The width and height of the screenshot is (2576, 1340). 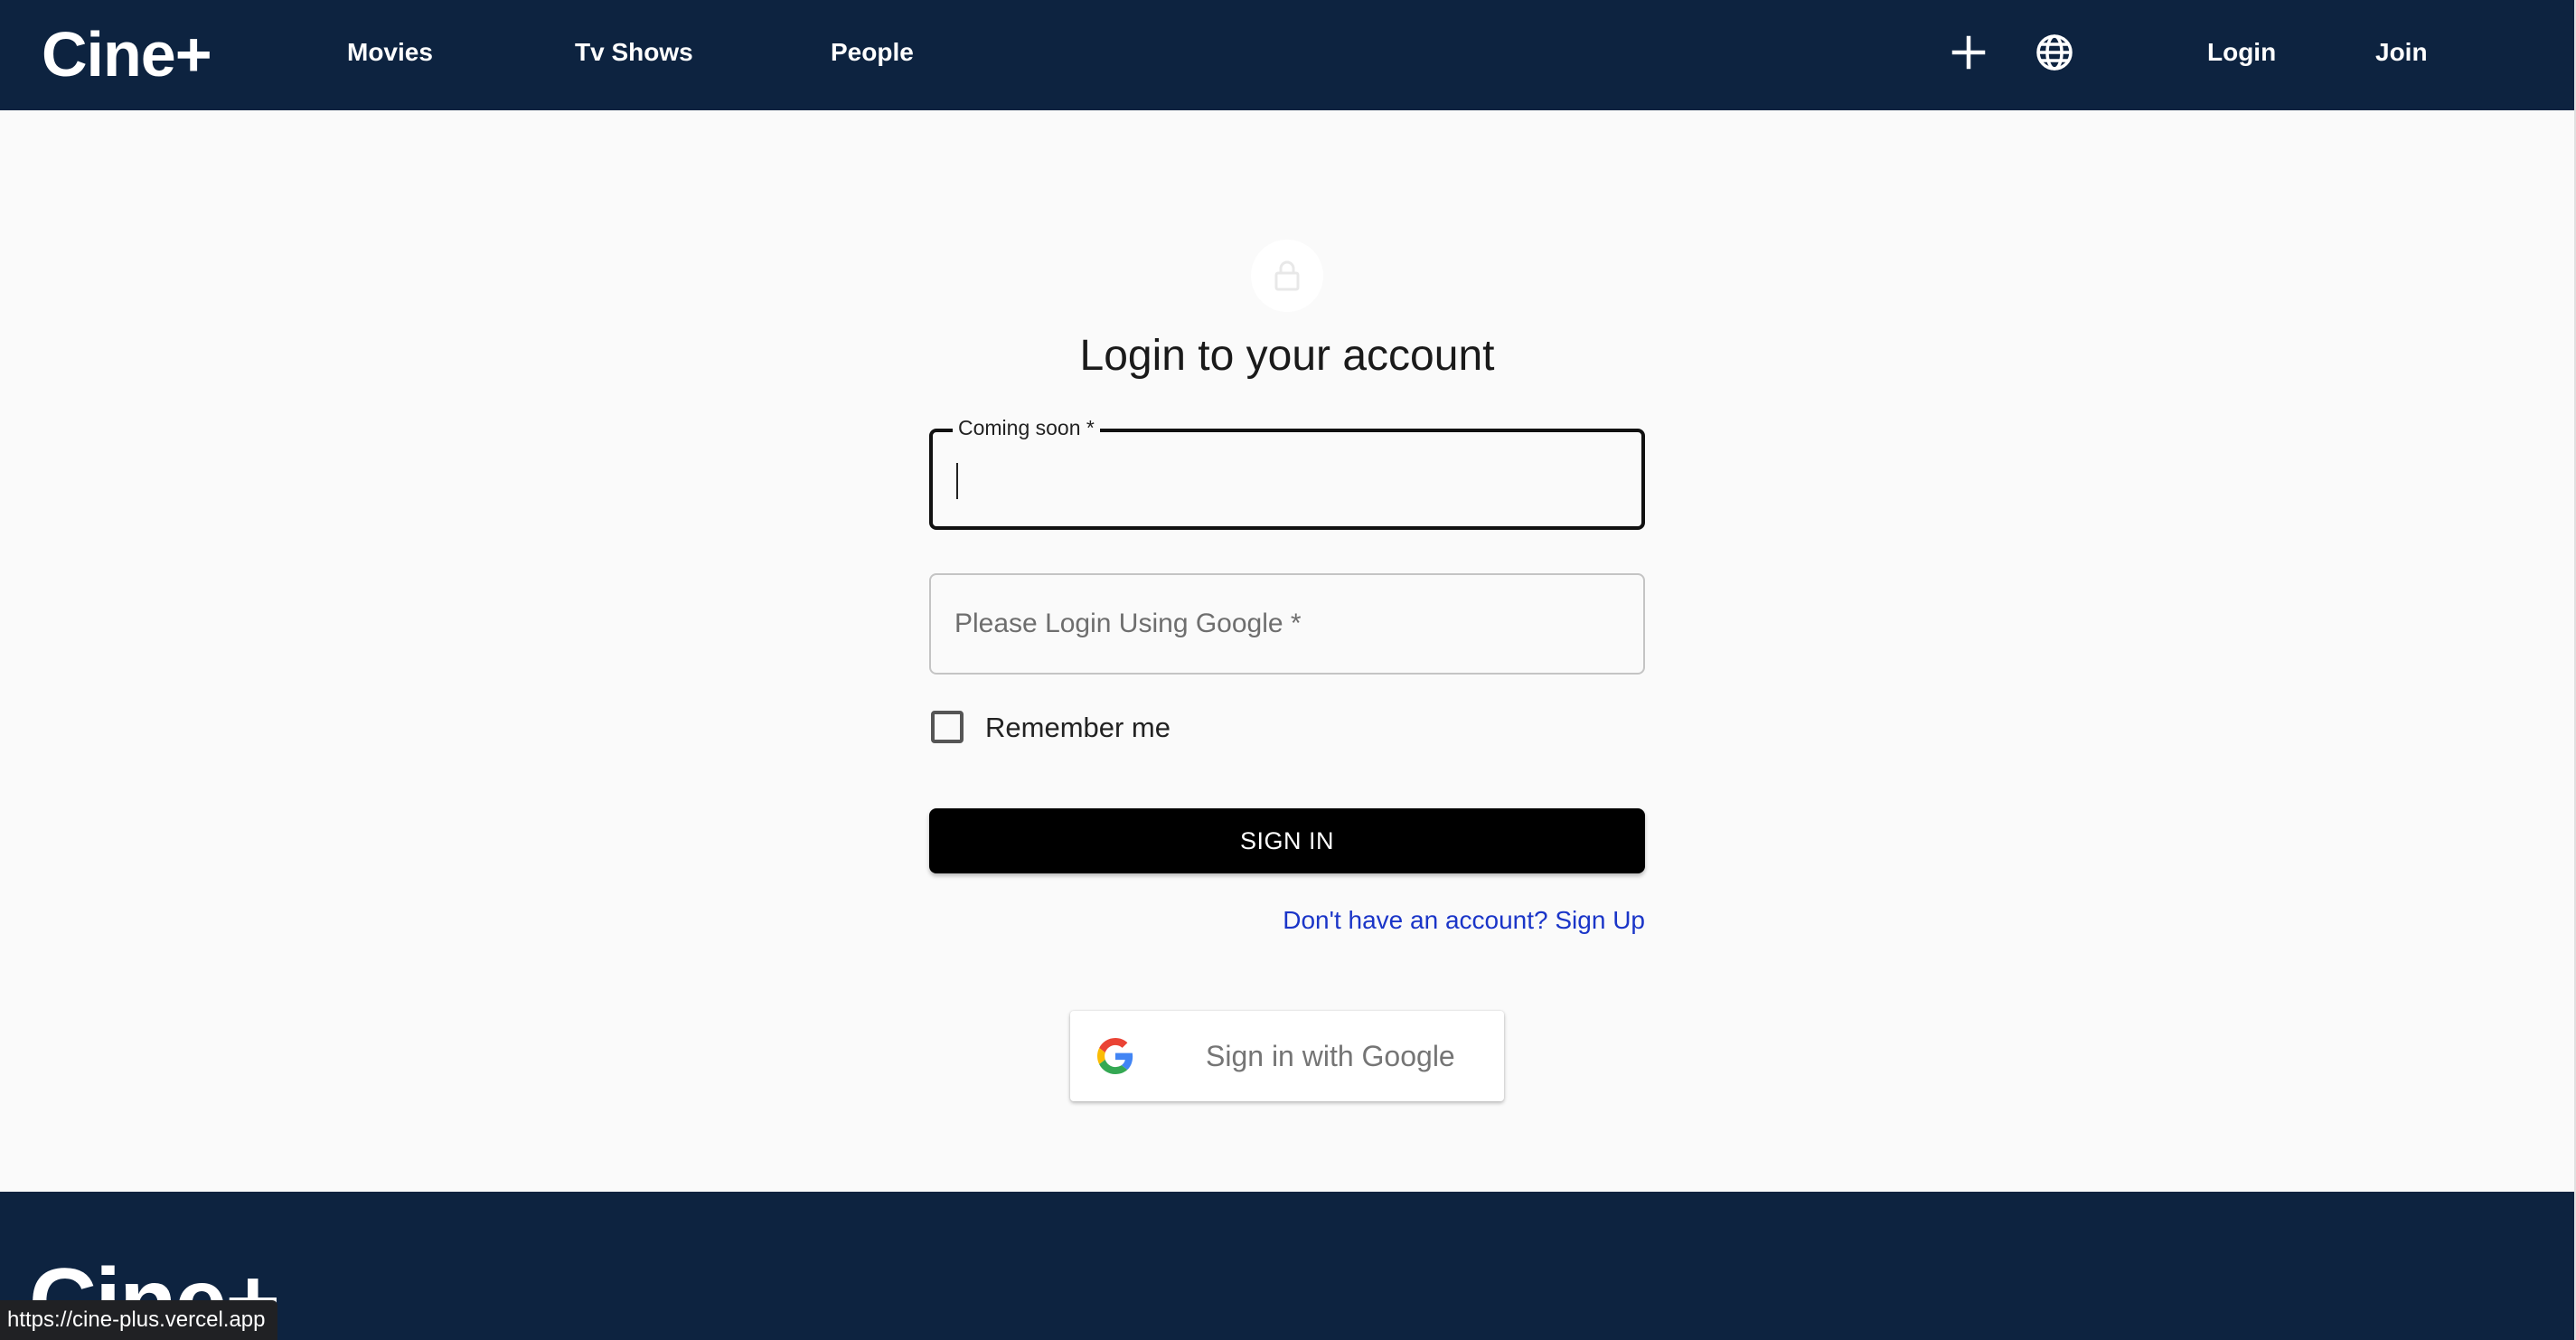 I want to click on sign-up-link: Don't have an account? Sign Up, so click(x=1464, y=920).